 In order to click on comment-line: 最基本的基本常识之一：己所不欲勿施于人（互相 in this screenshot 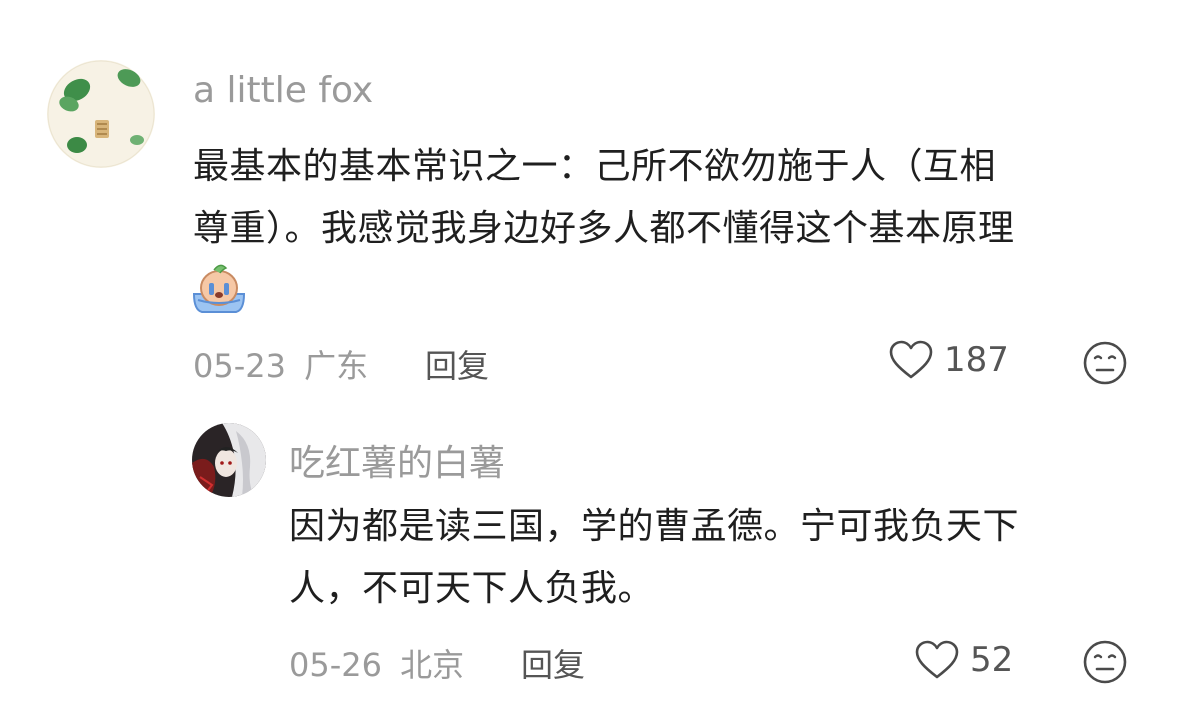, I will do `click(595, 166)`.